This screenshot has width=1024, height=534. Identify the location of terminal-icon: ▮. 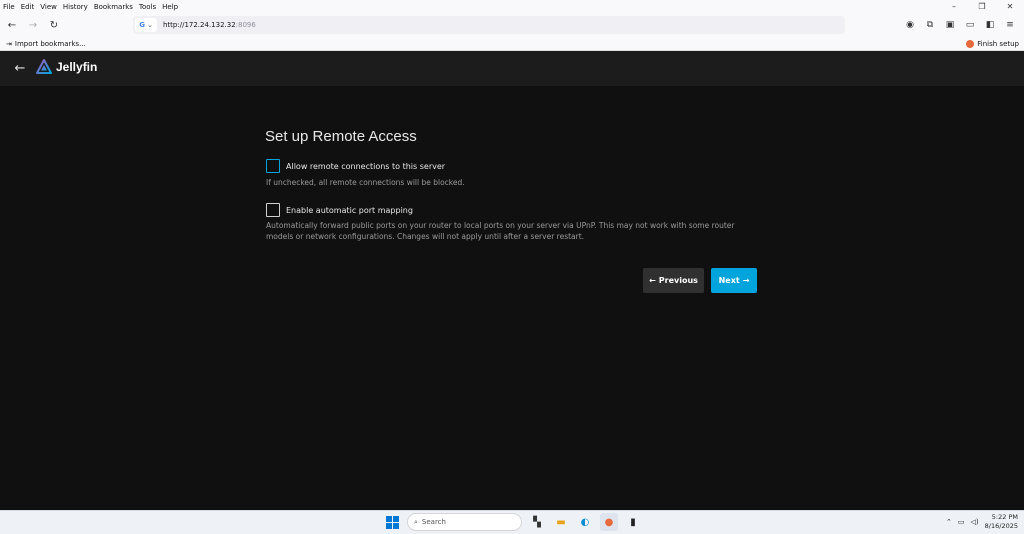
(633, 522).